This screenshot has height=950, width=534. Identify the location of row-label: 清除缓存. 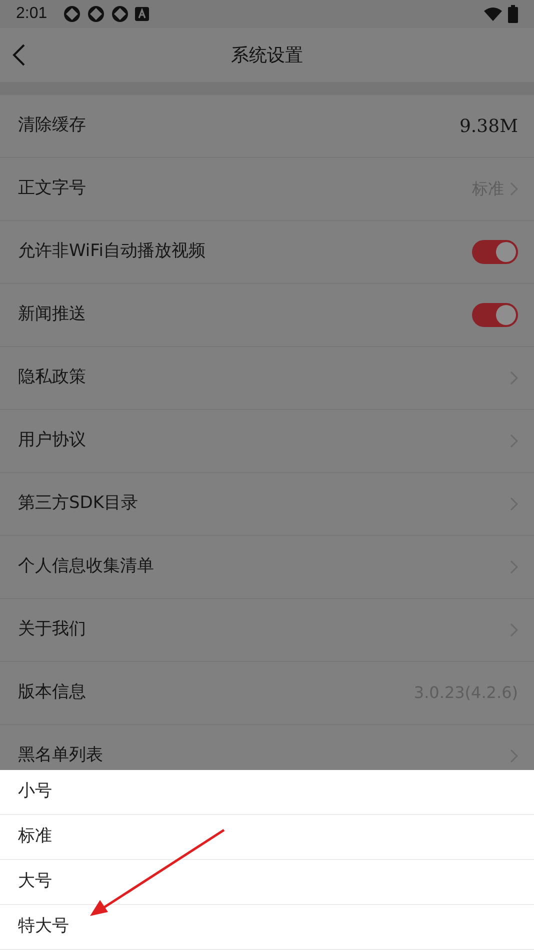
(52, 126).